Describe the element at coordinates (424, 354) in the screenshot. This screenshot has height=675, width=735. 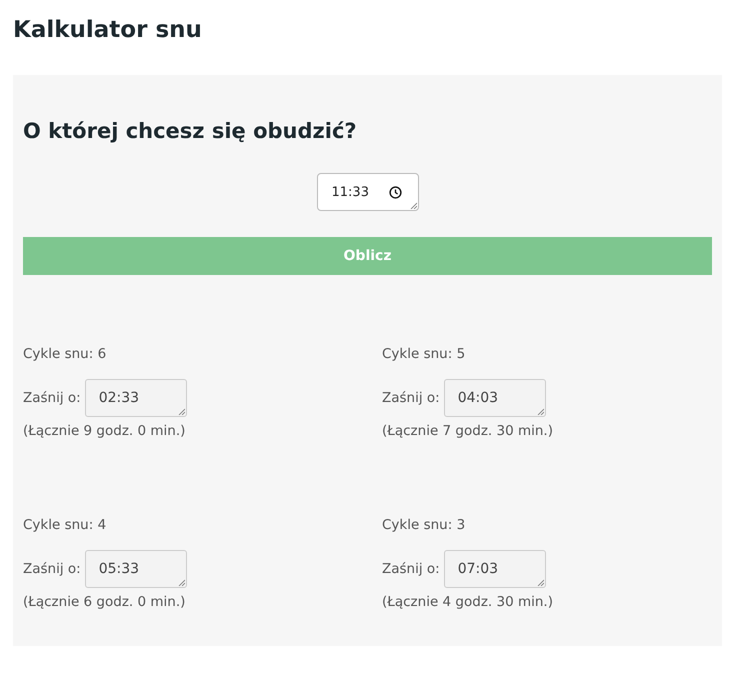
I see `sleep-cycles-label: Cykle snu: 5` at that location.